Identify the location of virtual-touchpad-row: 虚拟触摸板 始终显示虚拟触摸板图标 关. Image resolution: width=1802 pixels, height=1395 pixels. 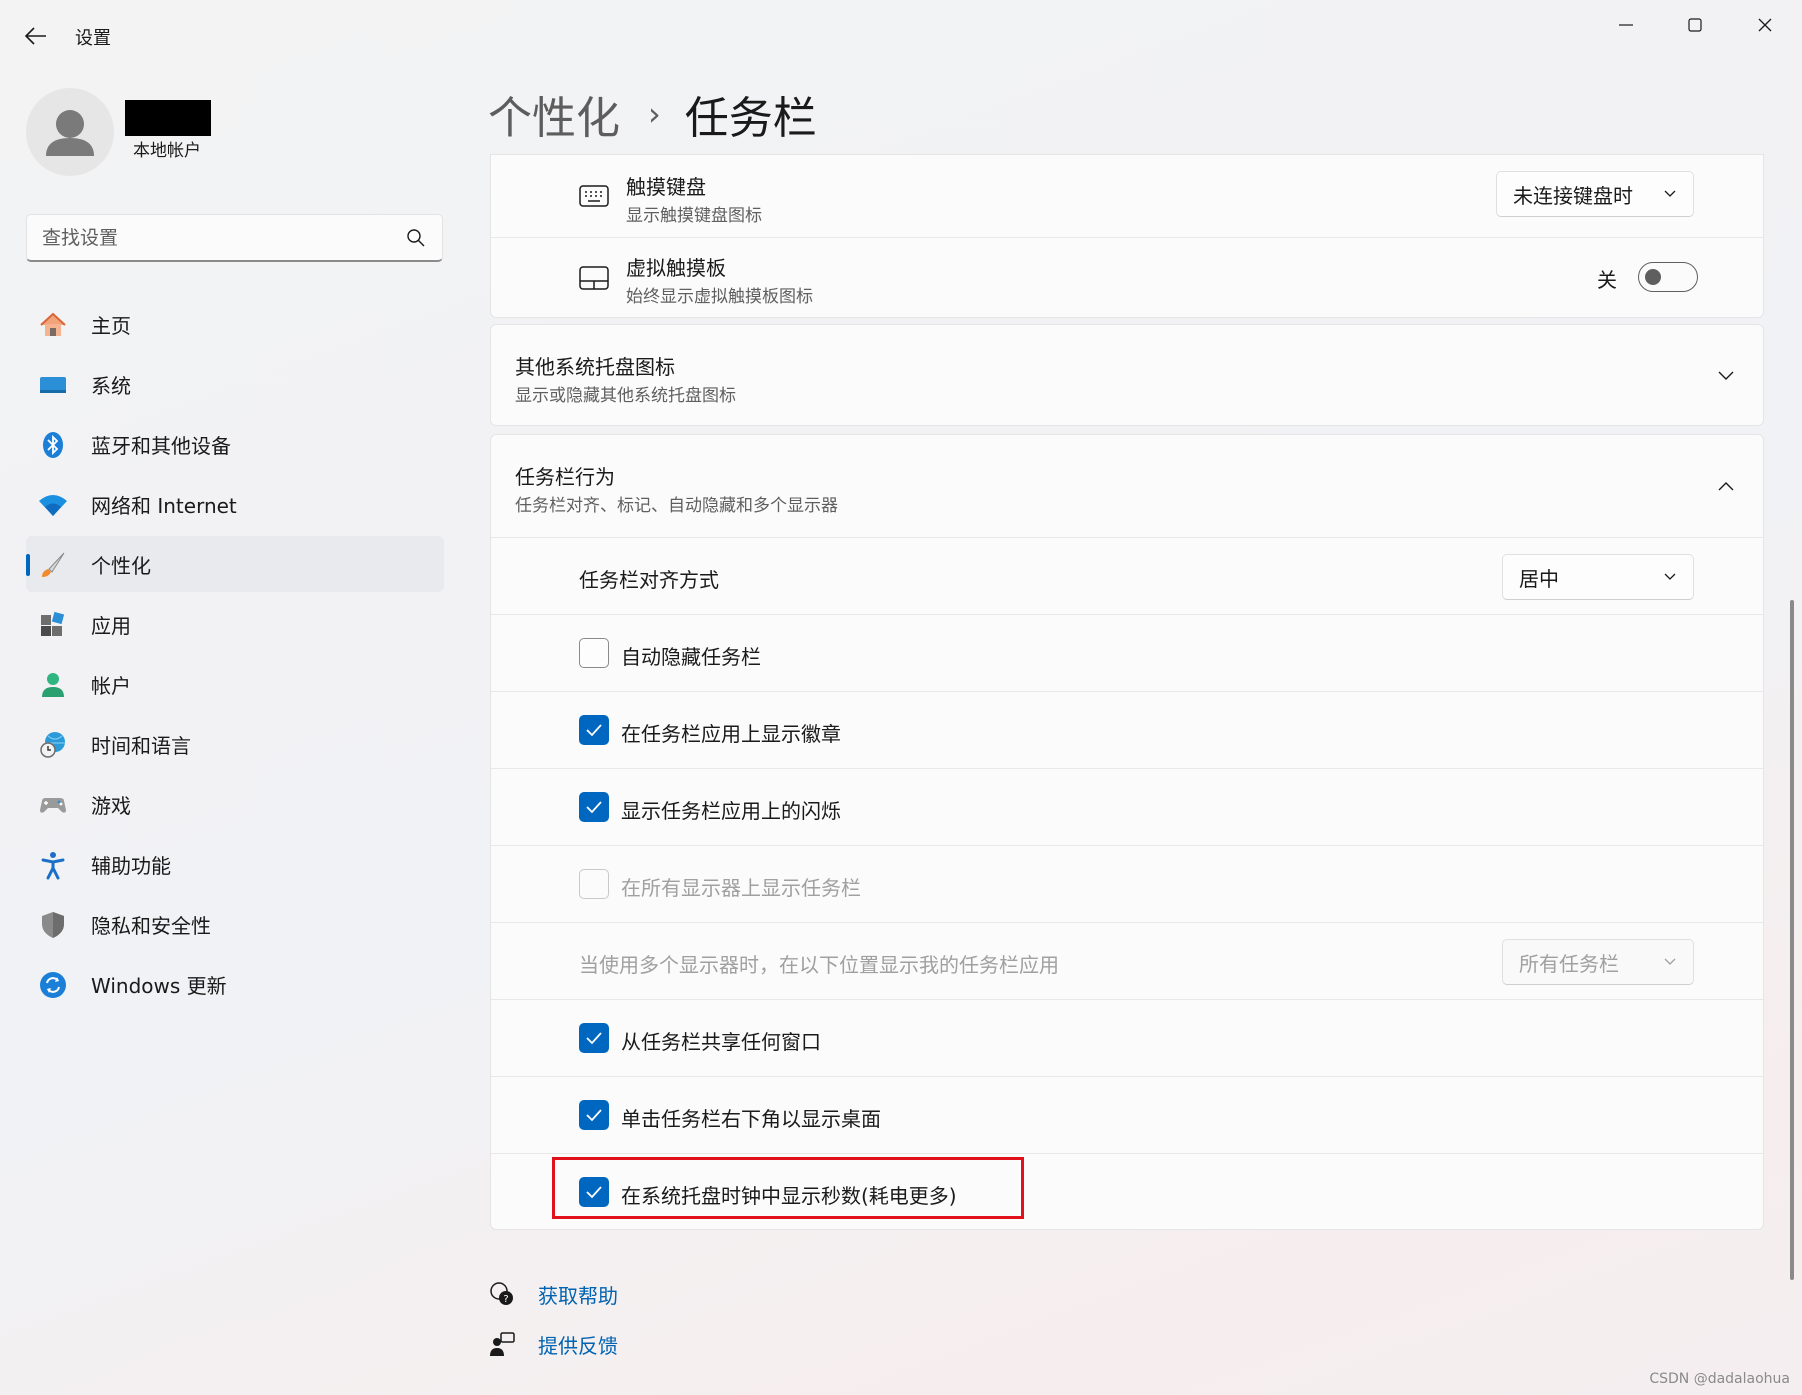
(1127, 277).